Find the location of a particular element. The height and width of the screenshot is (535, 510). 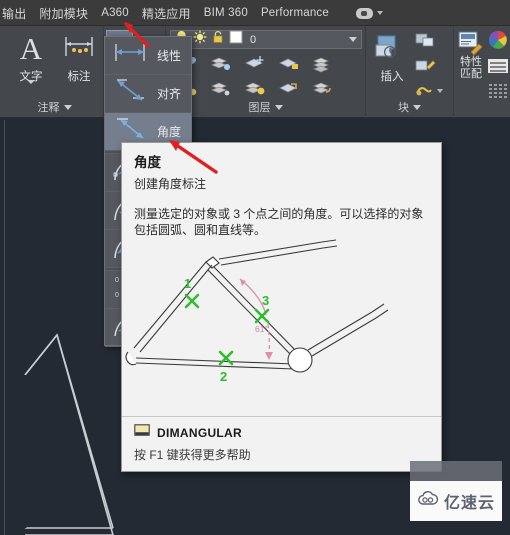

tab-a360: A360 is located at coordinates (115, 13).